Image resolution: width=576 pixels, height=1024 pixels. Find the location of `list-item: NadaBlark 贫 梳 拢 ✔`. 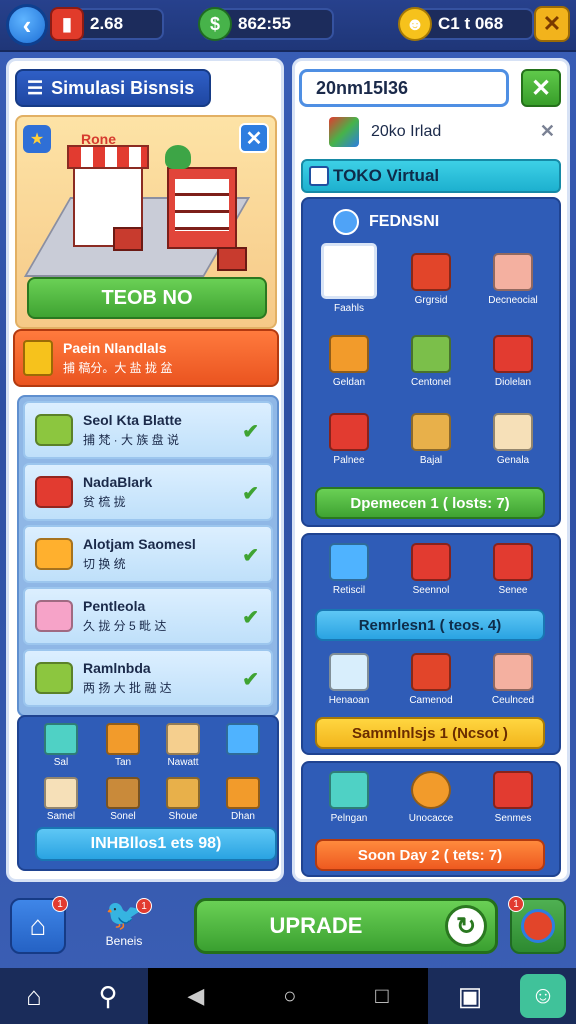

list-item: NadaBlark 贫 梳 拢 ✔ is located at coordinates (148, 492).